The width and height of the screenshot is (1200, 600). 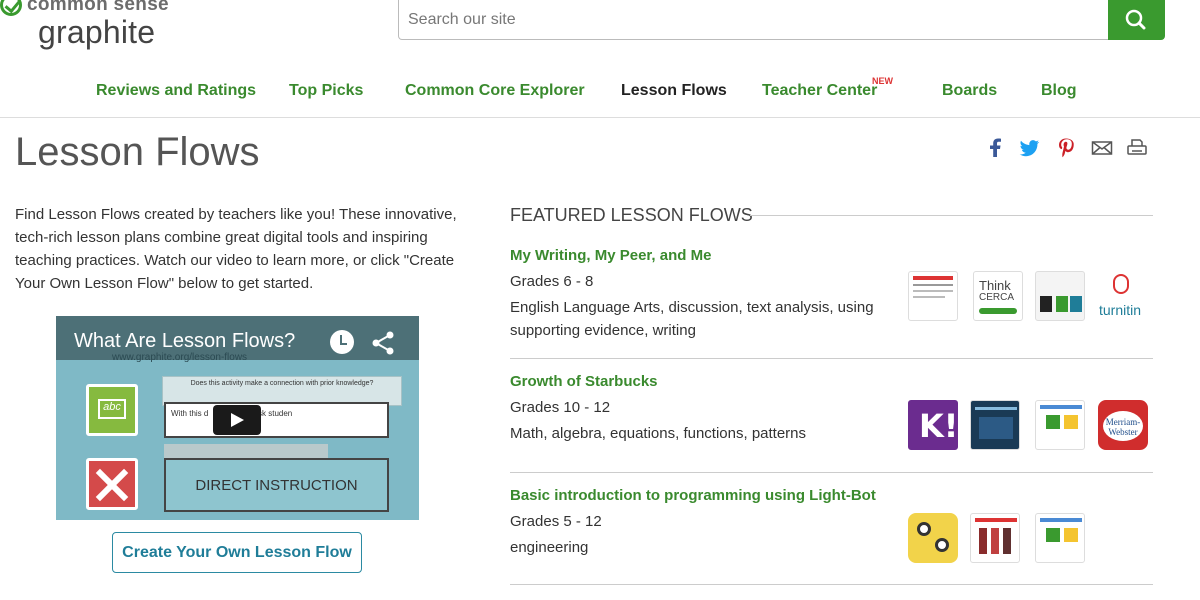 What do you see at coordinates (951, 215) in the screenshot?
I see `featured-divider` at bounding box center [951, 215].